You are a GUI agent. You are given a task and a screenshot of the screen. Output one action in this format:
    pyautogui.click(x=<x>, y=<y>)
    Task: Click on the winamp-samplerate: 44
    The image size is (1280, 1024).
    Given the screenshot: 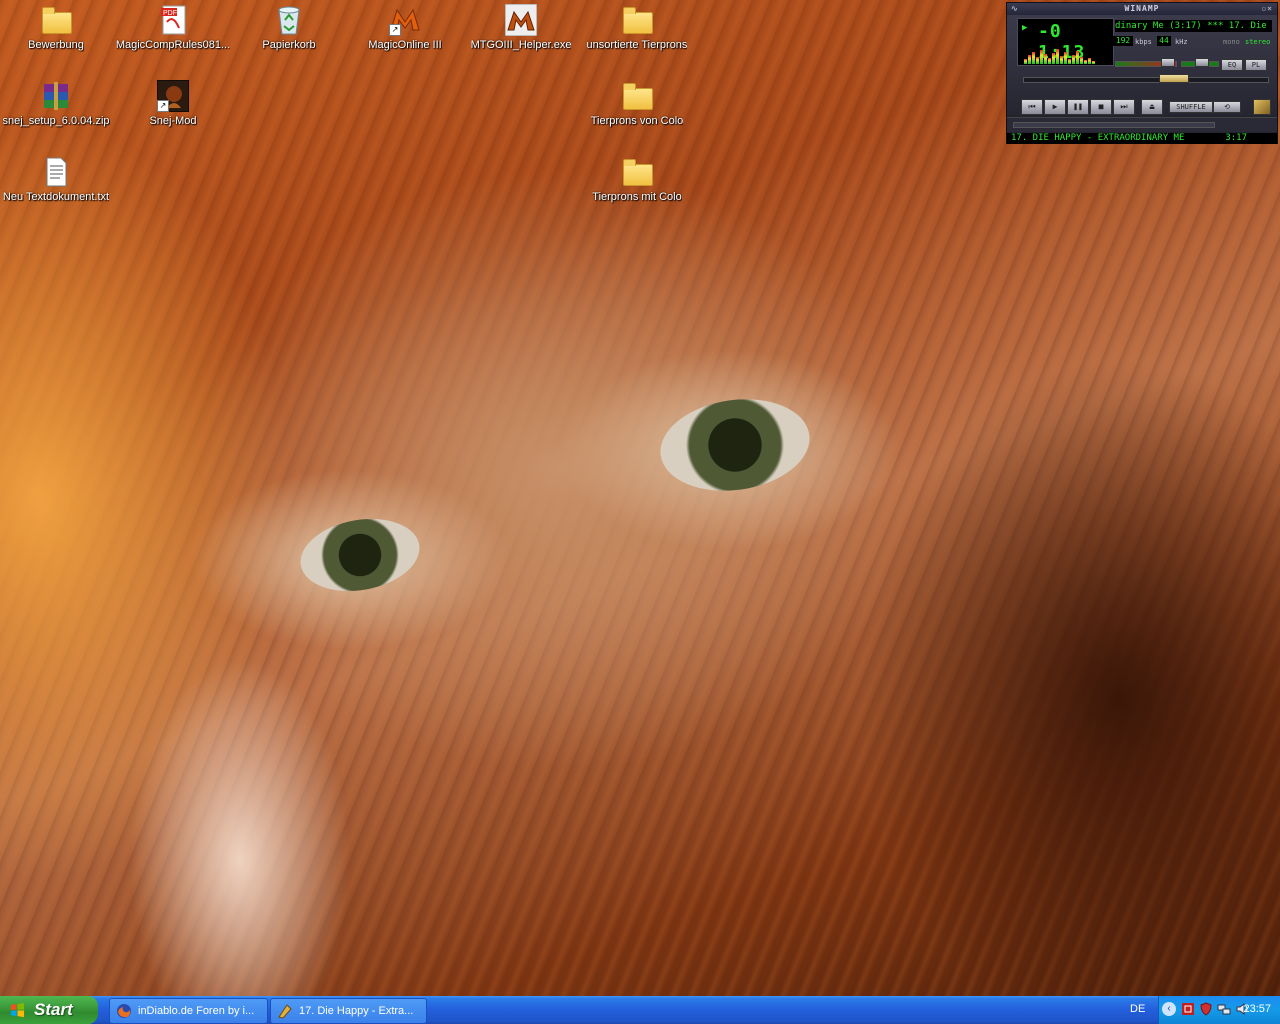 What is the action you would take?
    pyautogui.click(x=1164, y=41)
    